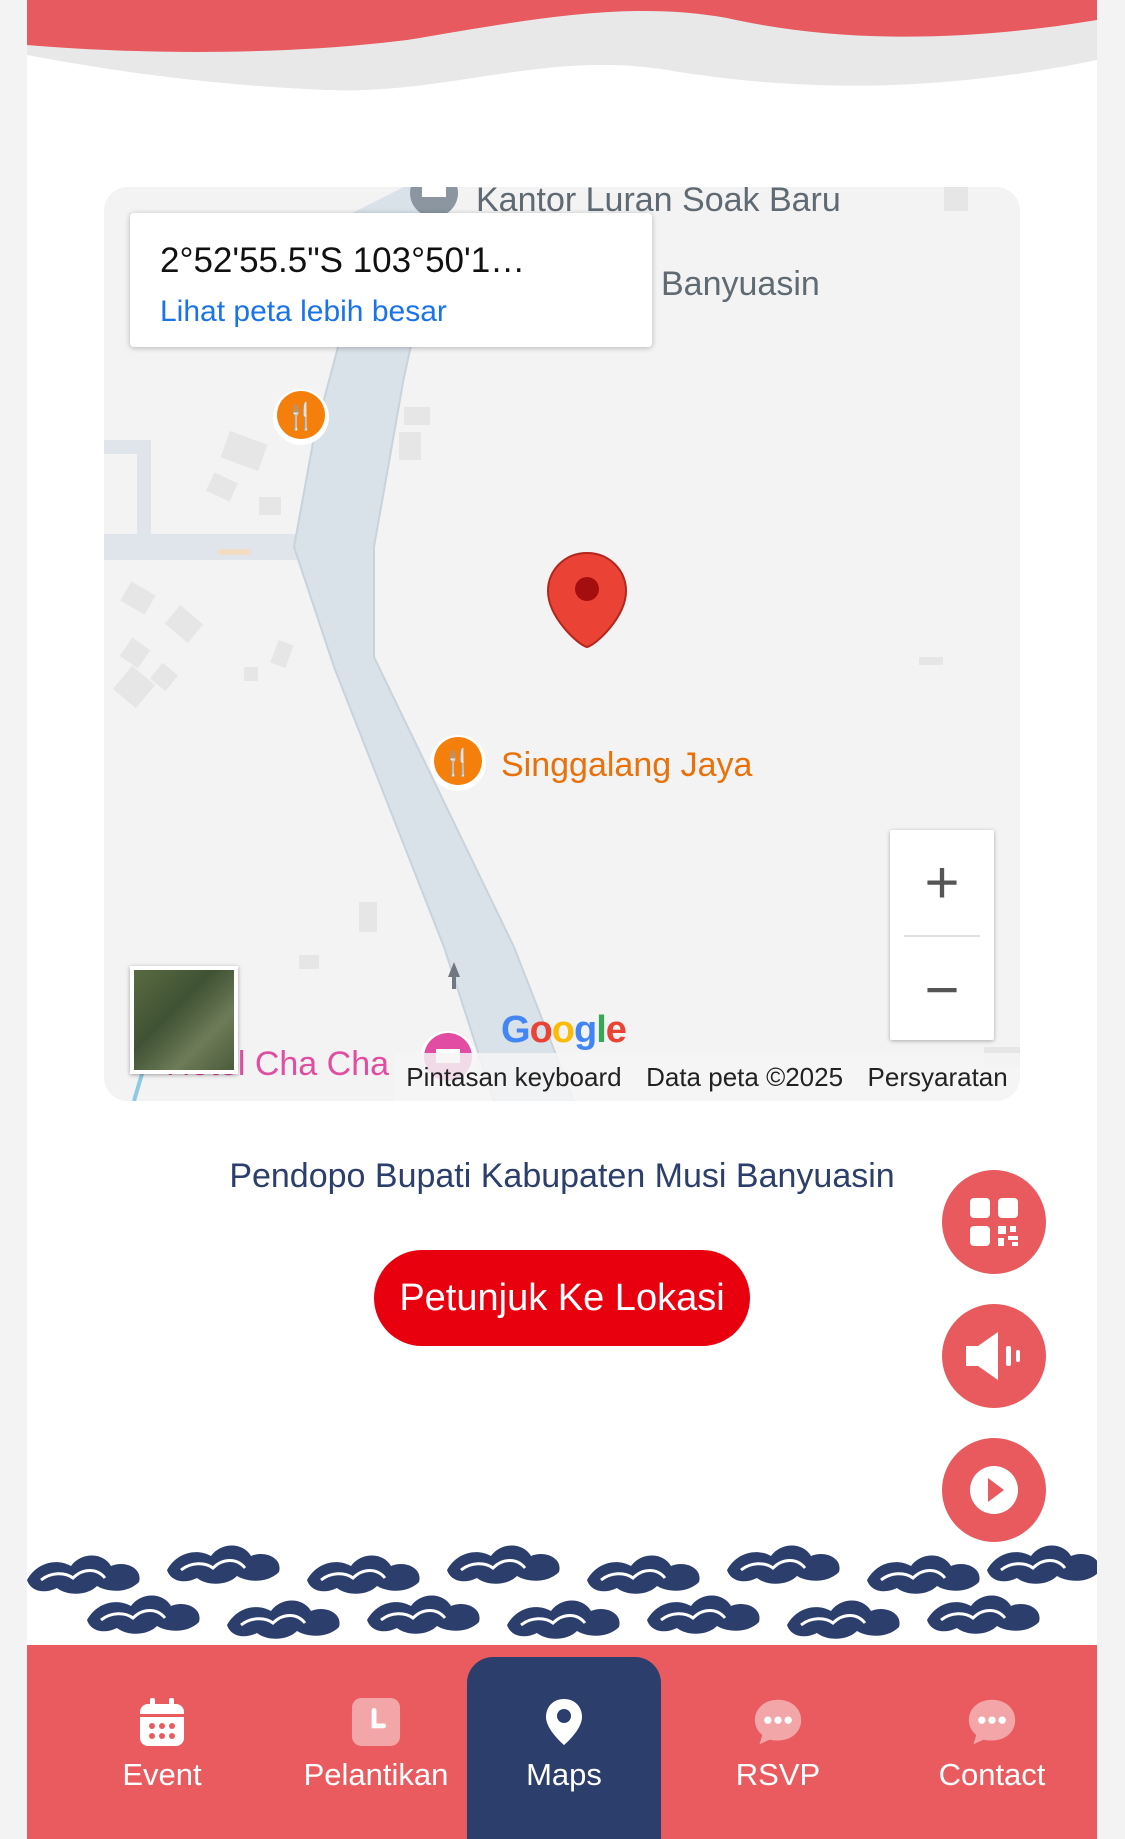 The height and width of the screenshot is (1839, 1125). Describe the element at coordinates (564, 1748) in the screenshot. I see `nav-item-maps: Maps` at that location.